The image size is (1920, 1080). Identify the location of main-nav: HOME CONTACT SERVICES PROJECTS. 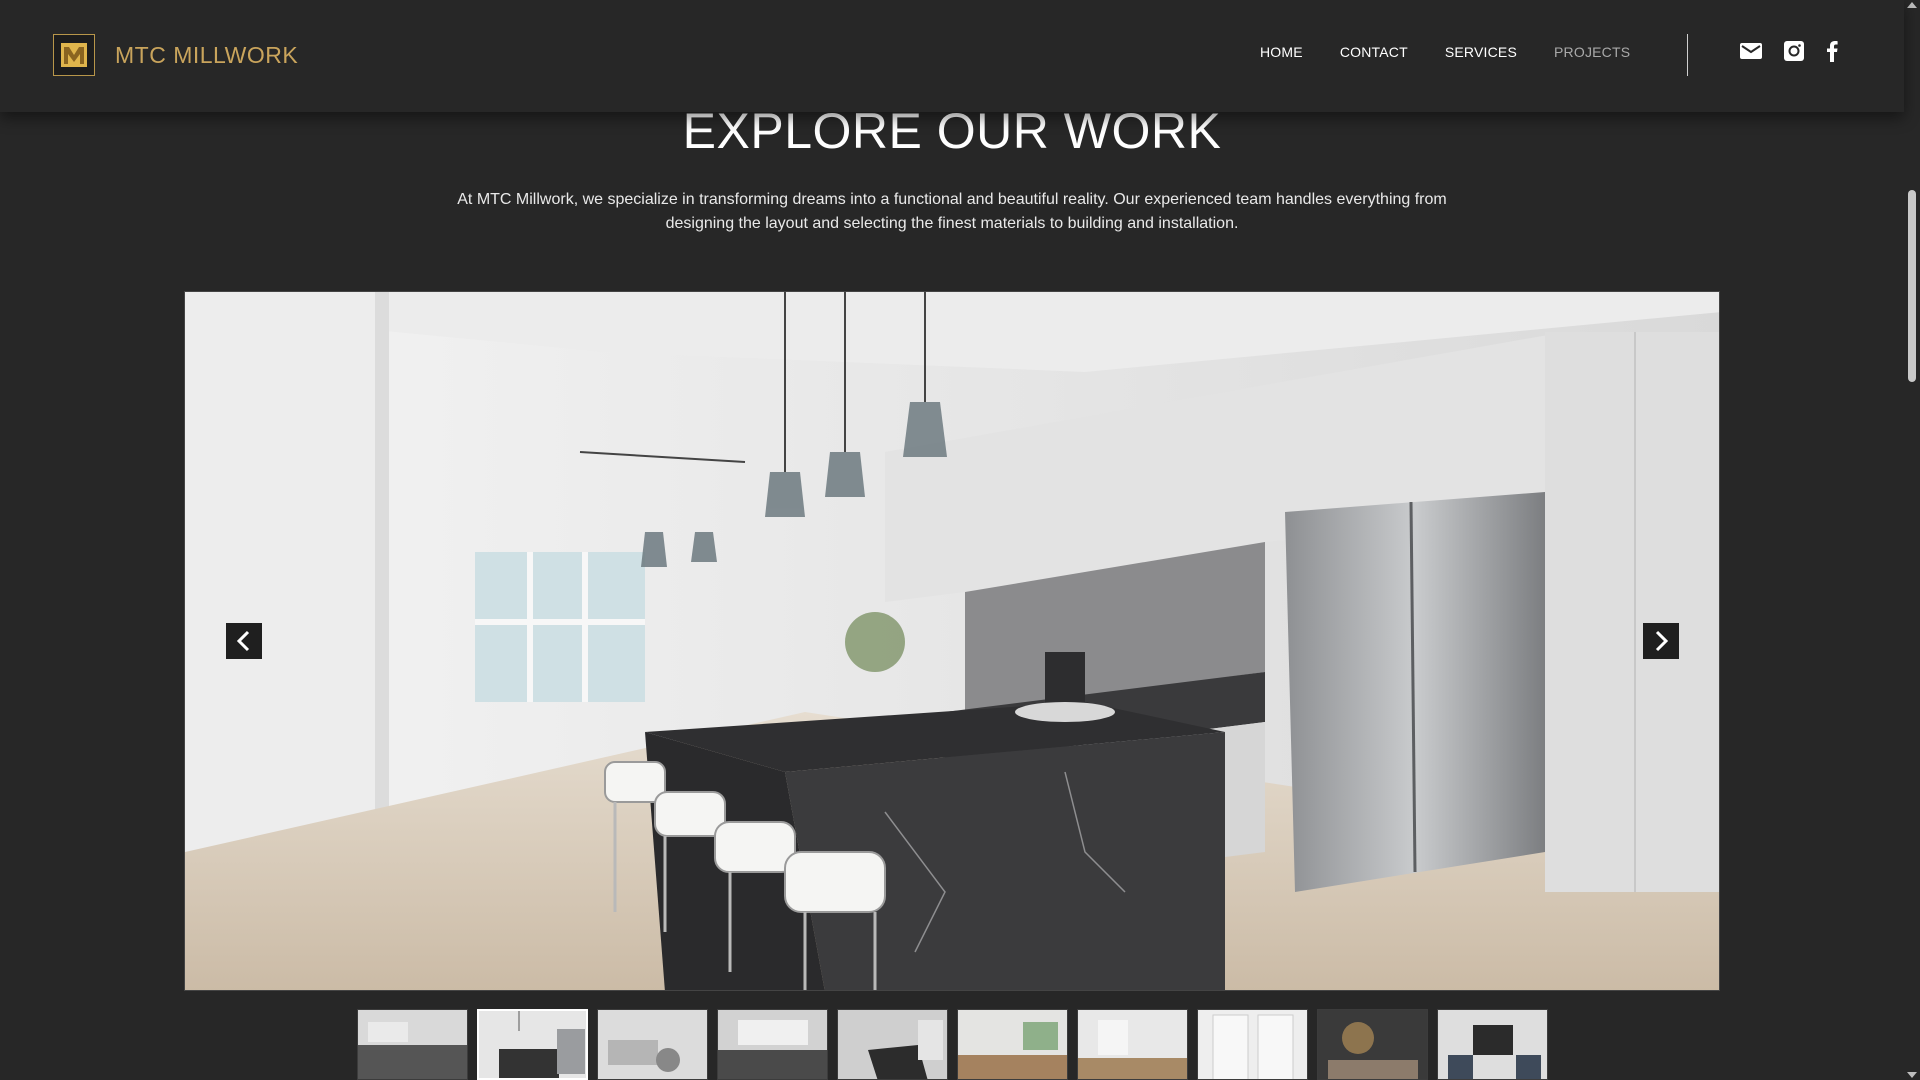
(1463, 52).